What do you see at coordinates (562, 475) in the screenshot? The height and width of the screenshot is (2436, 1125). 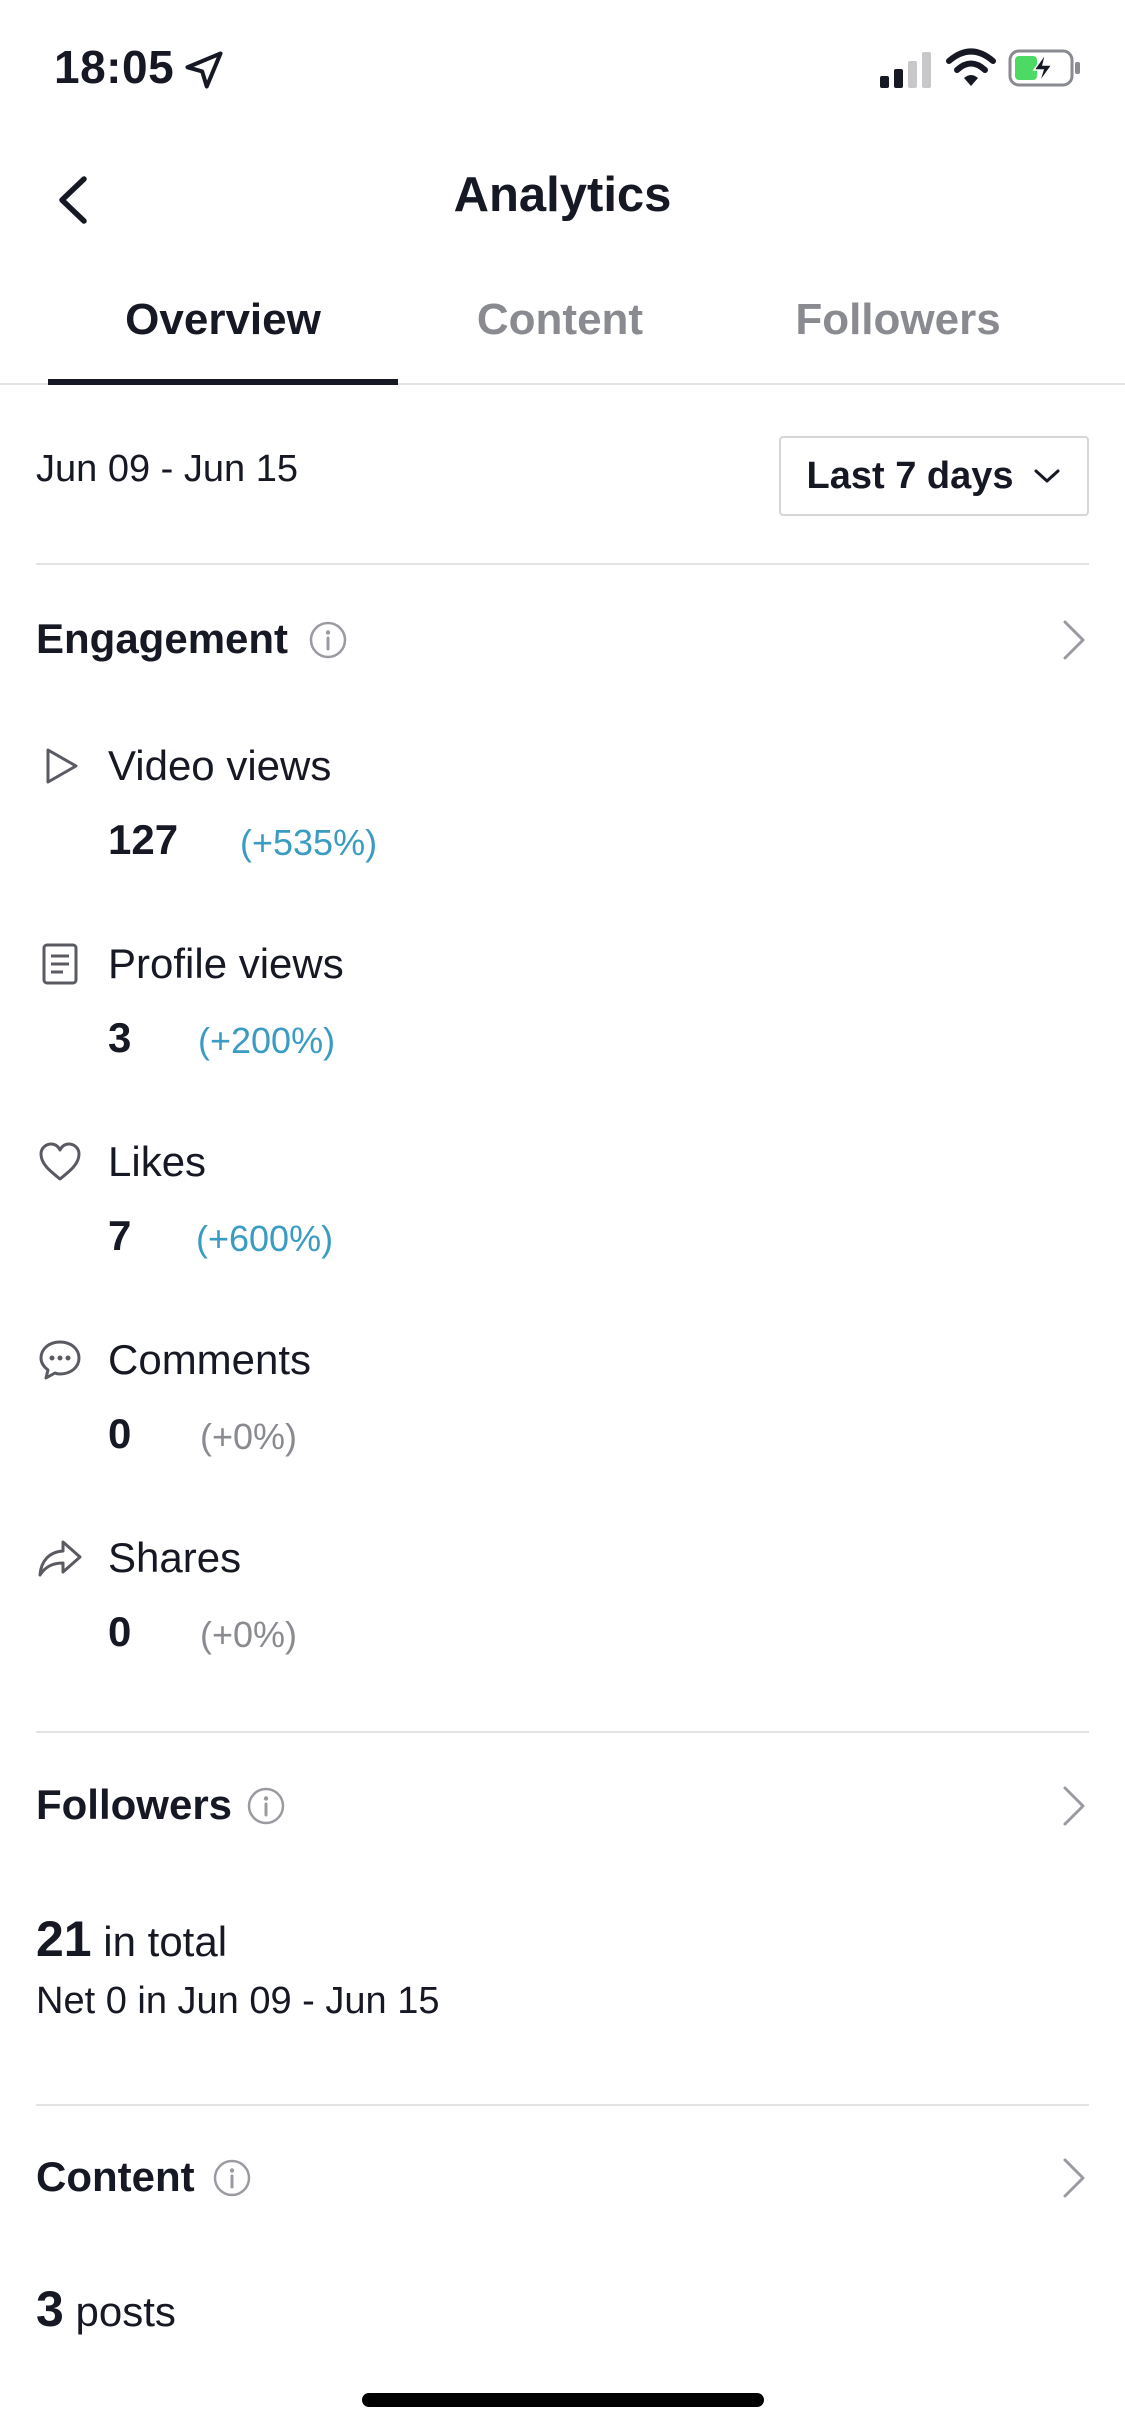 I see `date-range-row: Jun 09 - Jun 15 Last 7 days` at bounding box center [562, 475].